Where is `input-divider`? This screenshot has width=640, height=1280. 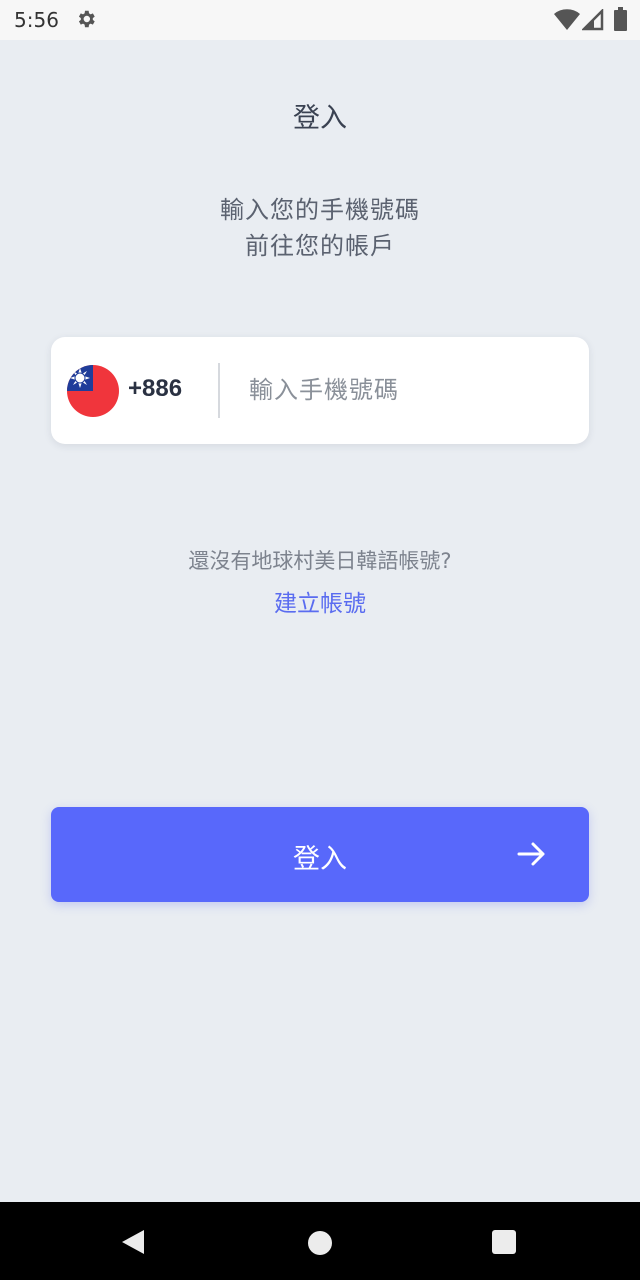 input-divider is located at coordinates (219, 390).